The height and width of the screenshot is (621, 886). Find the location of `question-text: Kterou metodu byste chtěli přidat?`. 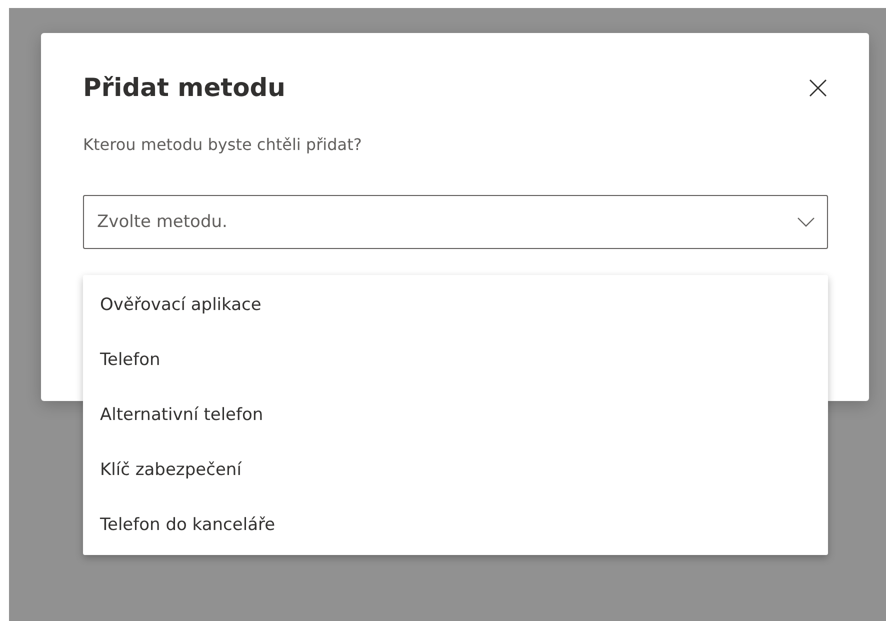

question-text: Kterou metodu byste chtěli přidat? is located at coordinates (223, 145).